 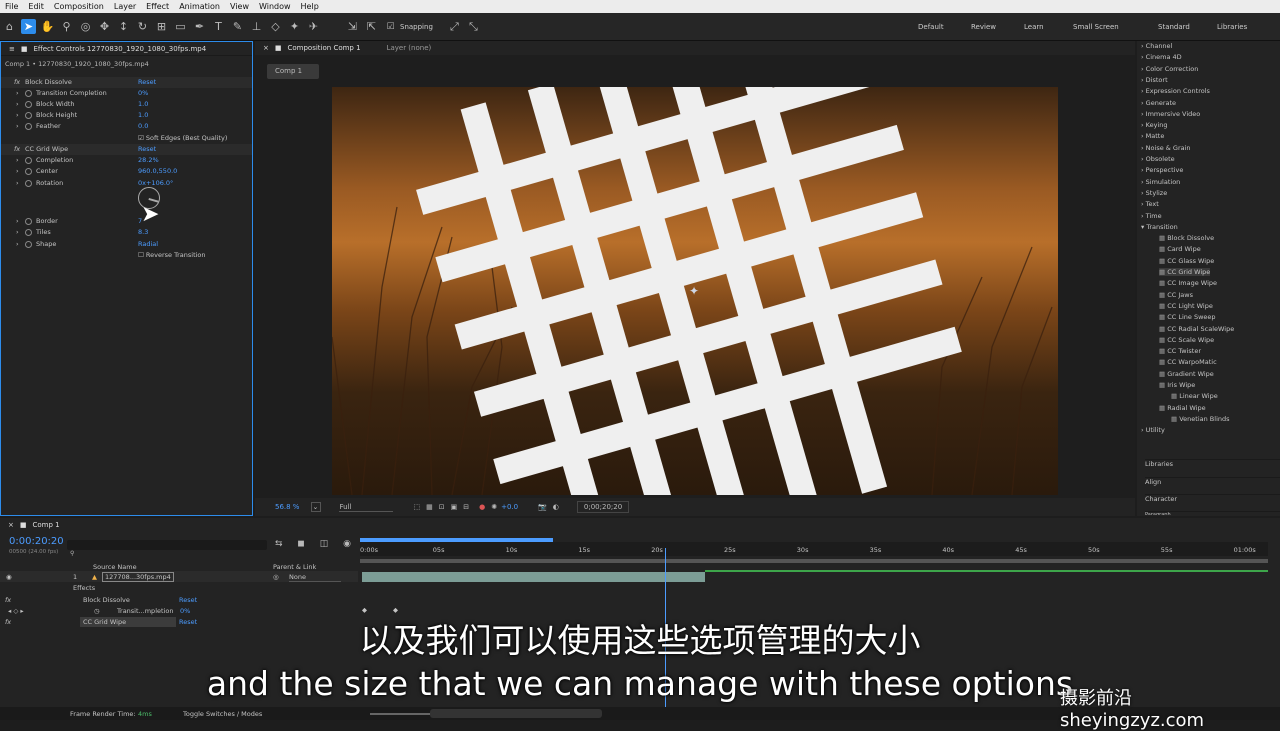 I want to click on effect-row: › Completion 28.2%, so click(x=126, y=160).